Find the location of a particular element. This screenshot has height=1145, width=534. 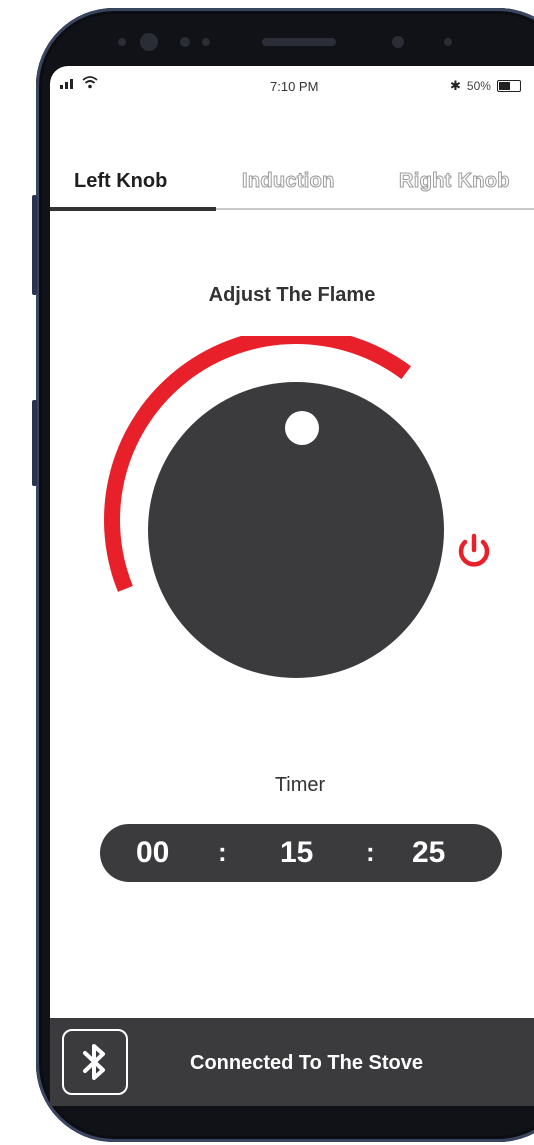

power-icon is located at coordinates (474, 550).